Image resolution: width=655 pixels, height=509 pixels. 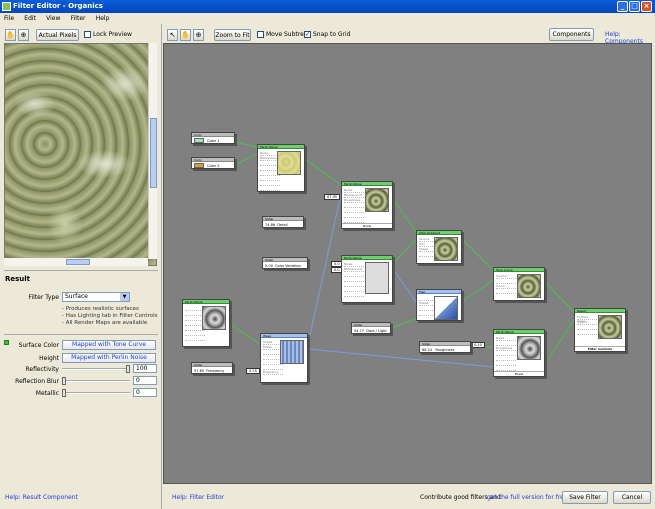 I want to click on perlin-noise-node: Perlin Noise, so click(x=206, y=323).